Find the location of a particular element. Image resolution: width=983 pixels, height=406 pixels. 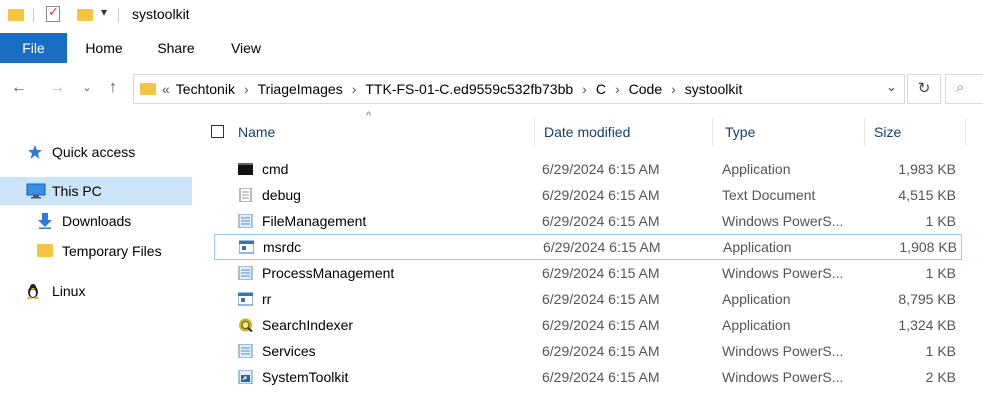

star-icon is located at coordinates (35, 152).